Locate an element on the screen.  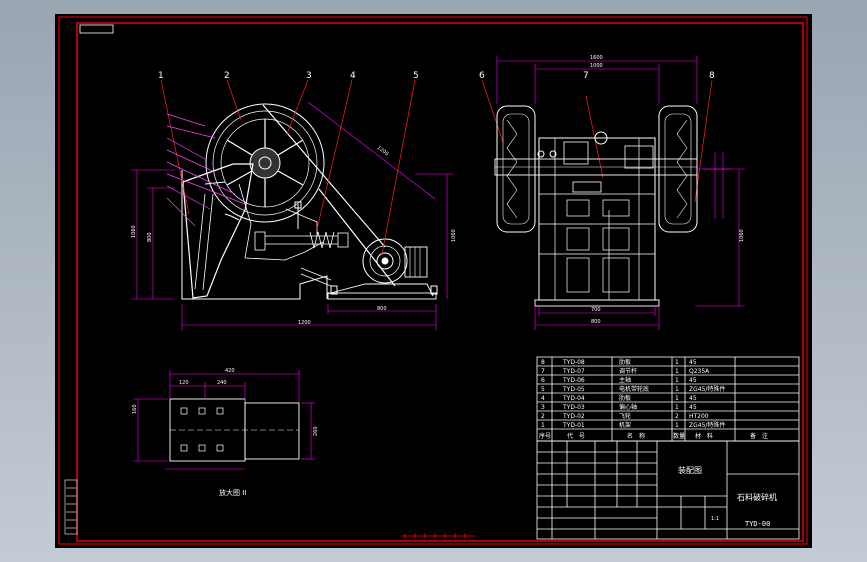
balloon-2: 2 is located at coordinates (227, 76).